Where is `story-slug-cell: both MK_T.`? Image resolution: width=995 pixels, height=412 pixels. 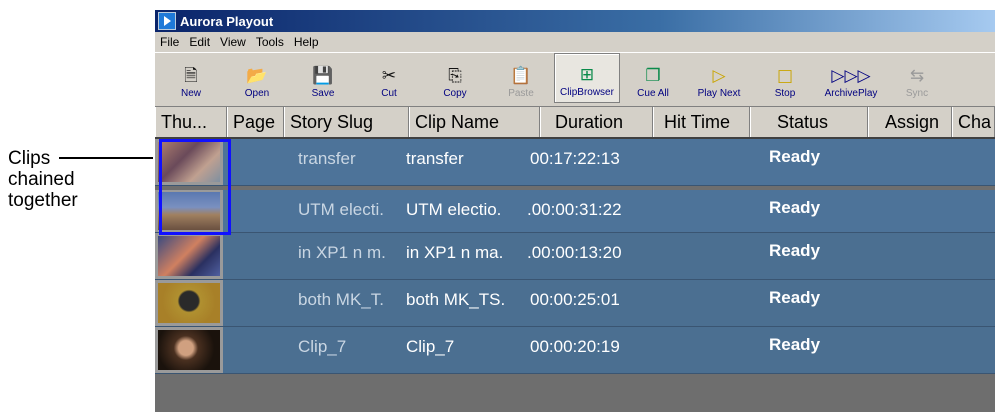 story-slug-cell: both MK_T. is located at coordinates (341, 299).